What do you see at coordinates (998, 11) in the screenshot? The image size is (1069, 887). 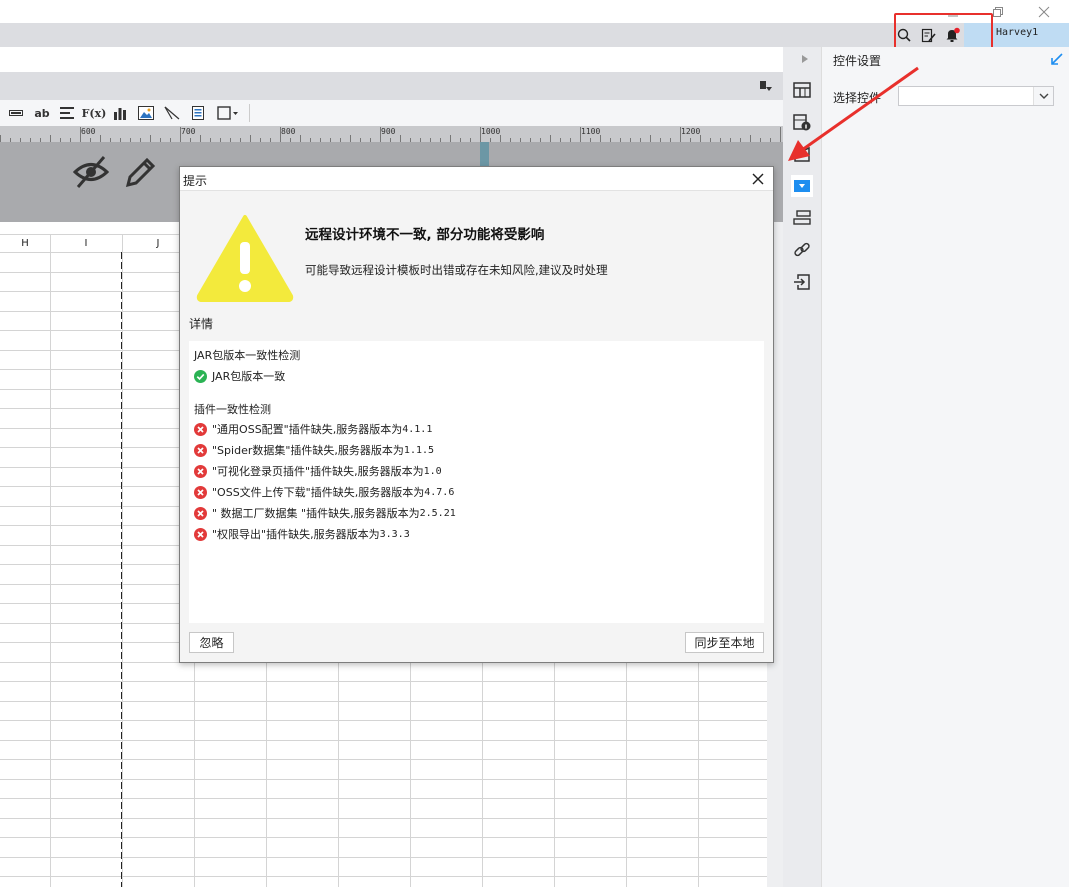 I see `restore-icon` at bounding box center [998, 11].